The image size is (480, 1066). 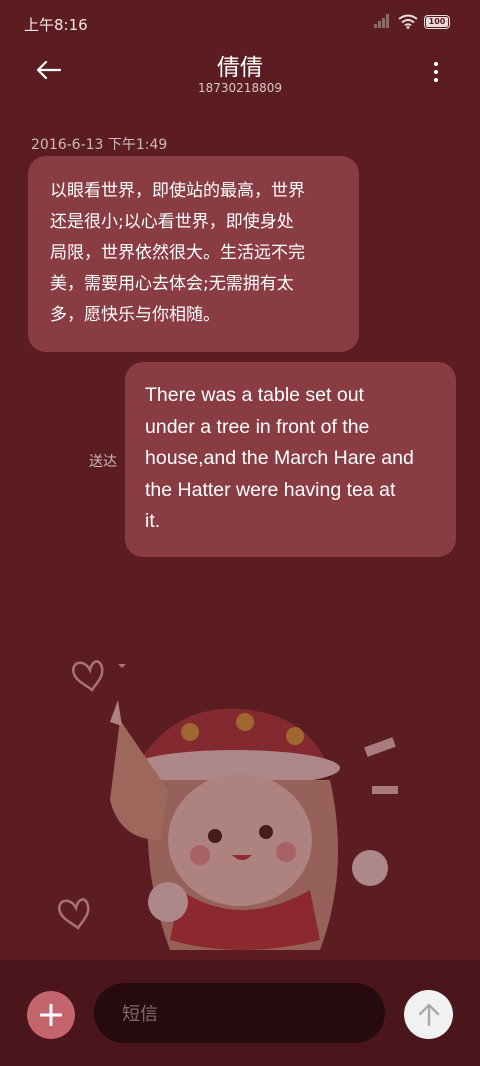 What do you see at coordinates (177, 191) in the screenshot?
I see `message-line: 以眼看世界，即使站的最高，世界` at bounding box center [177, 191].